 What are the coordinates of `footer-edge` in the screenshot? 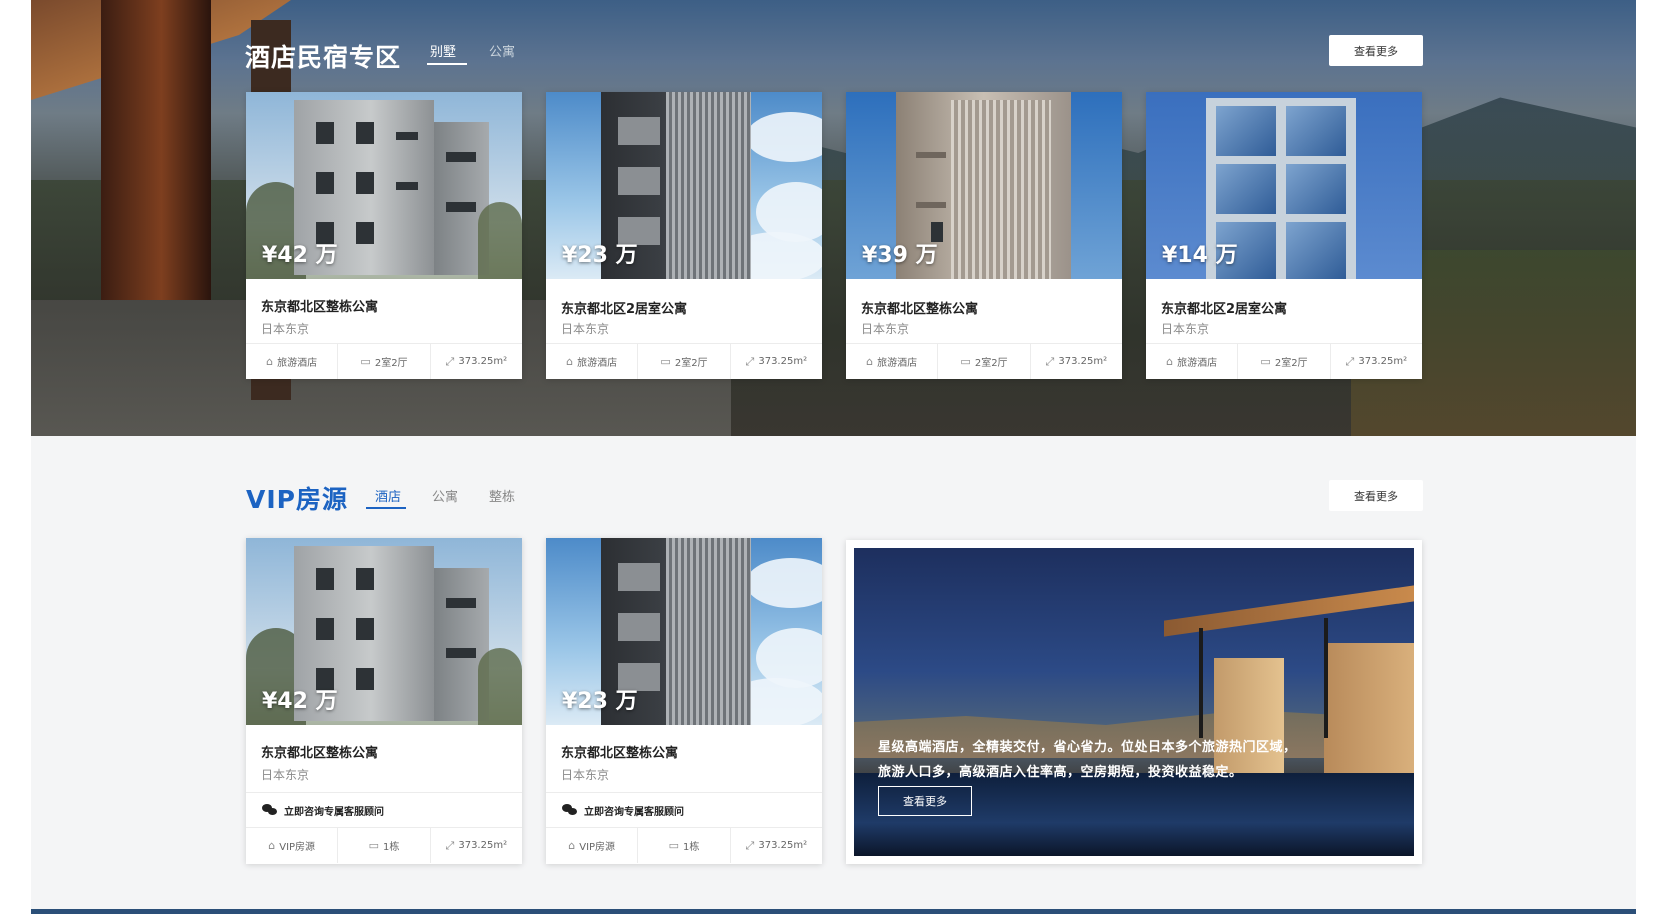 It's located at (833, 911).